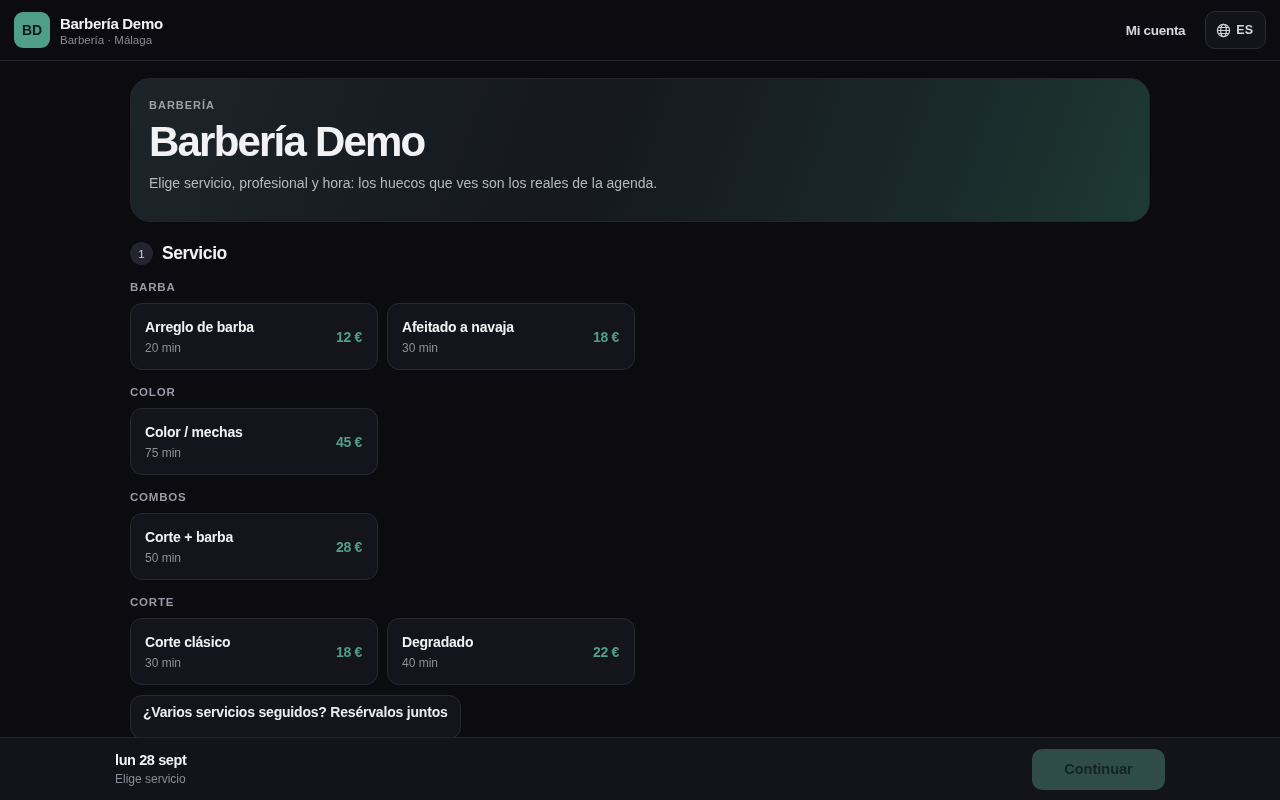 This screenshot has width=1280, height=800. I want to click on globe-icon, so click(1224, 30).